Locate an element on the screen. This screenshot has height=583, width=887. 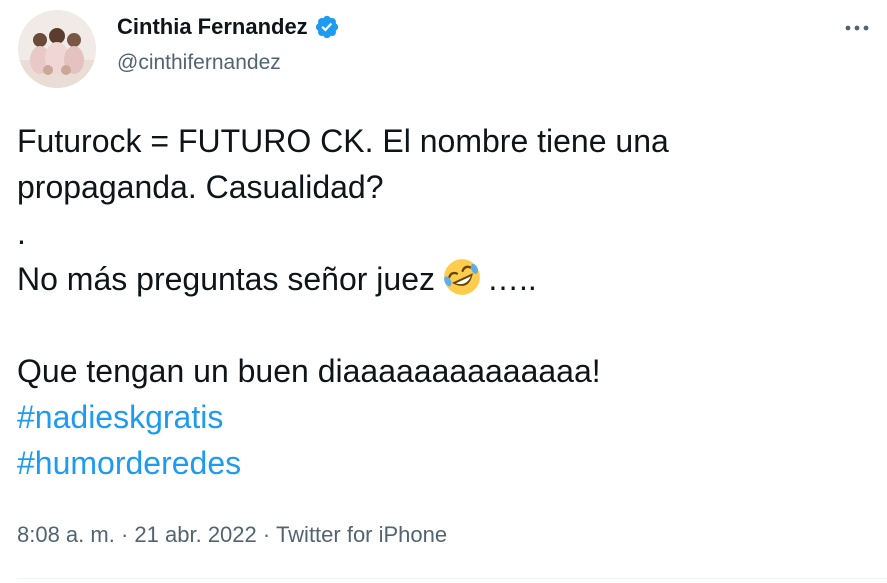
hashtag-link: #humorderedes is located at coordinates (442, 463).